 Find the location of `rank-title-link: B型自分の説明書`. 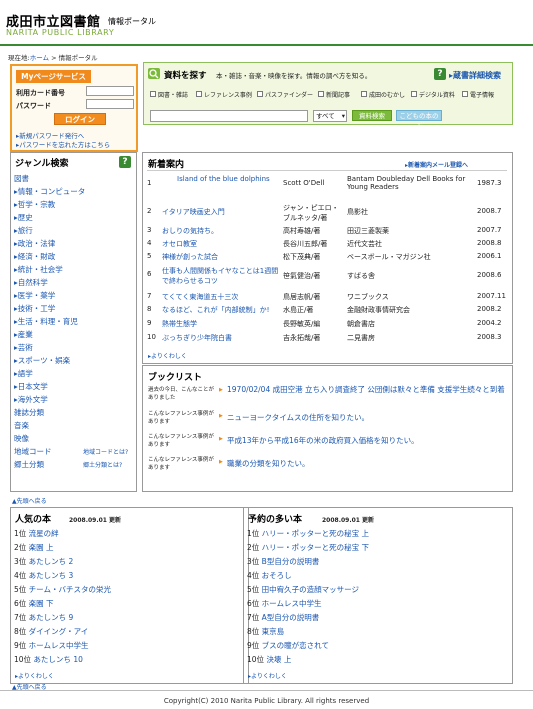

rank-title-link: B型自分の説明書 is located at coordinates (291, 561).